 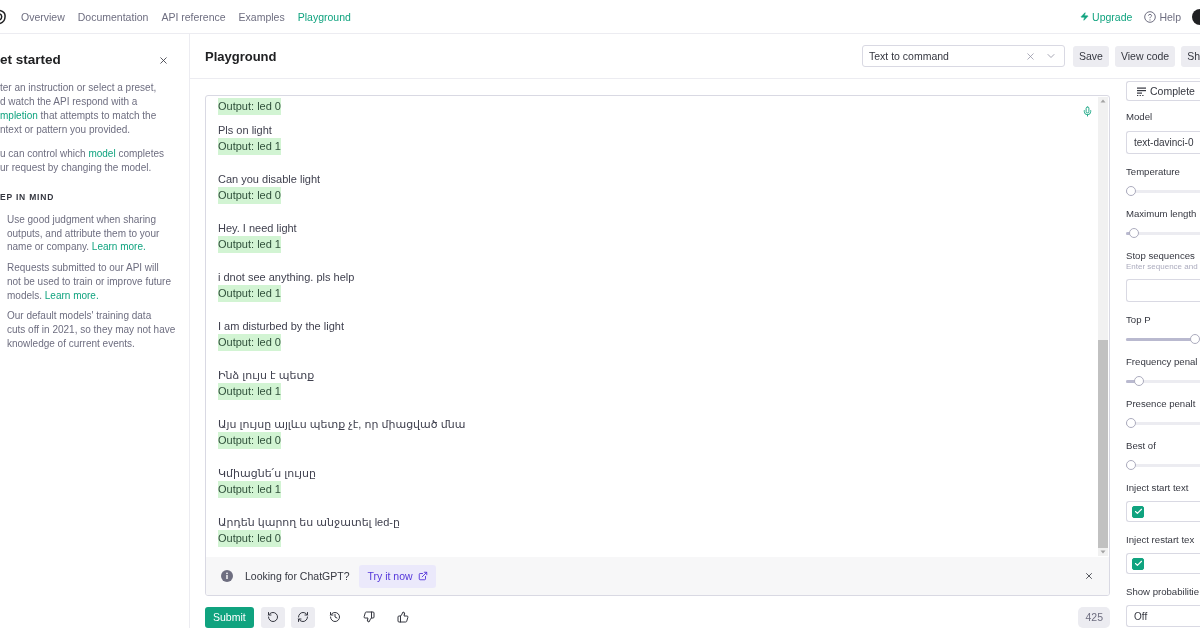 What do you see at coordinates (229, 617) in the screenshot?
I see `submit-button: Submit` at bounding box center [229, 617].